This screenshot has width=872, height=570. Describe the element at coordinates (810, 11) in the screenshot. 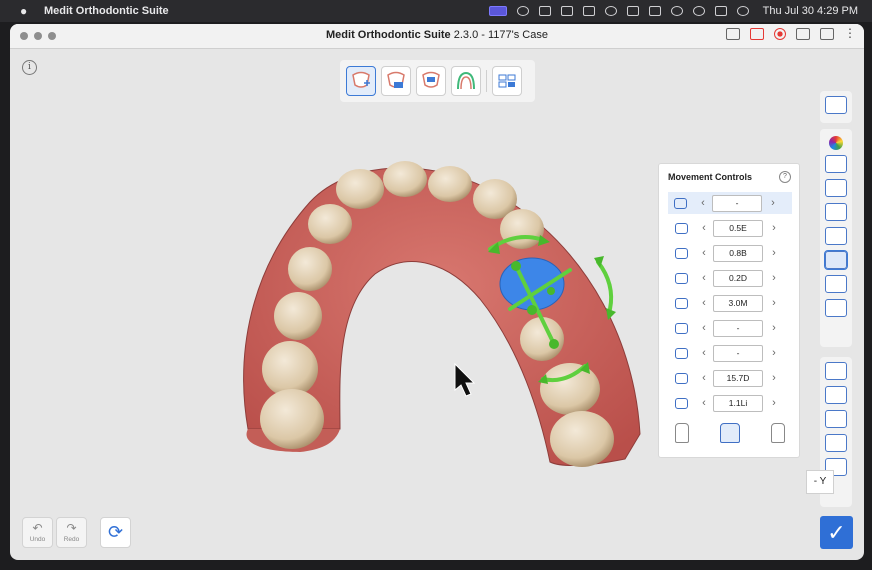

I see `menubar-clock: Thu Jul 30 4:29 PM` at that location.